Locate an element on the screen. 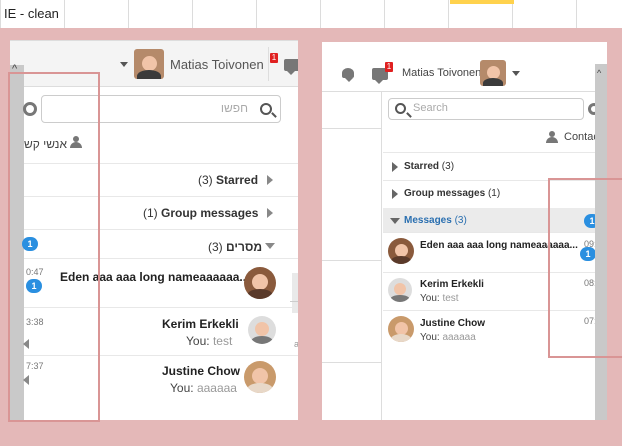 This screenshot has height=446, width=622. bell-icon is located at coordinates (348, 75).